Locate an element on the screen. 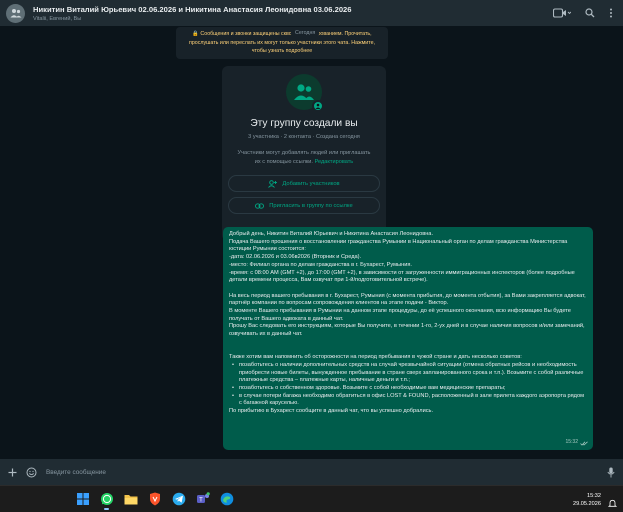 The width and height of the screenshot is (623, 512). invite-link-button: Пригласить в группу по ссылке is located at coordinates (304, 205).